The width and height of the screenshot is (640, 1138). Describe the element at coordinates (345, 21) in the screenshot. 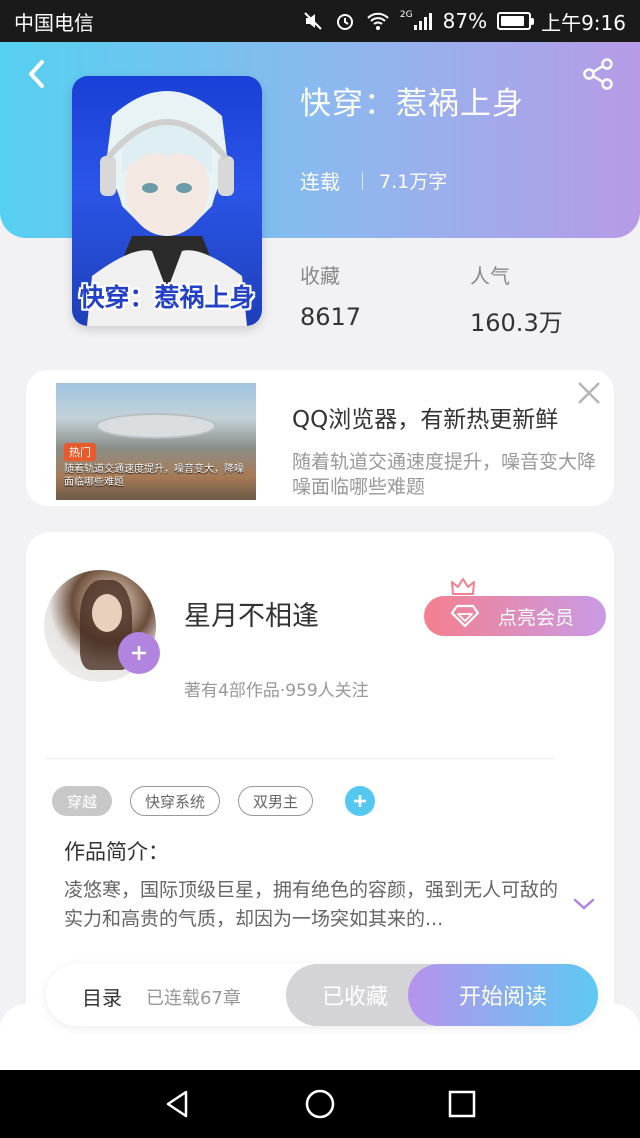

I see `alarm-icon` at that location.